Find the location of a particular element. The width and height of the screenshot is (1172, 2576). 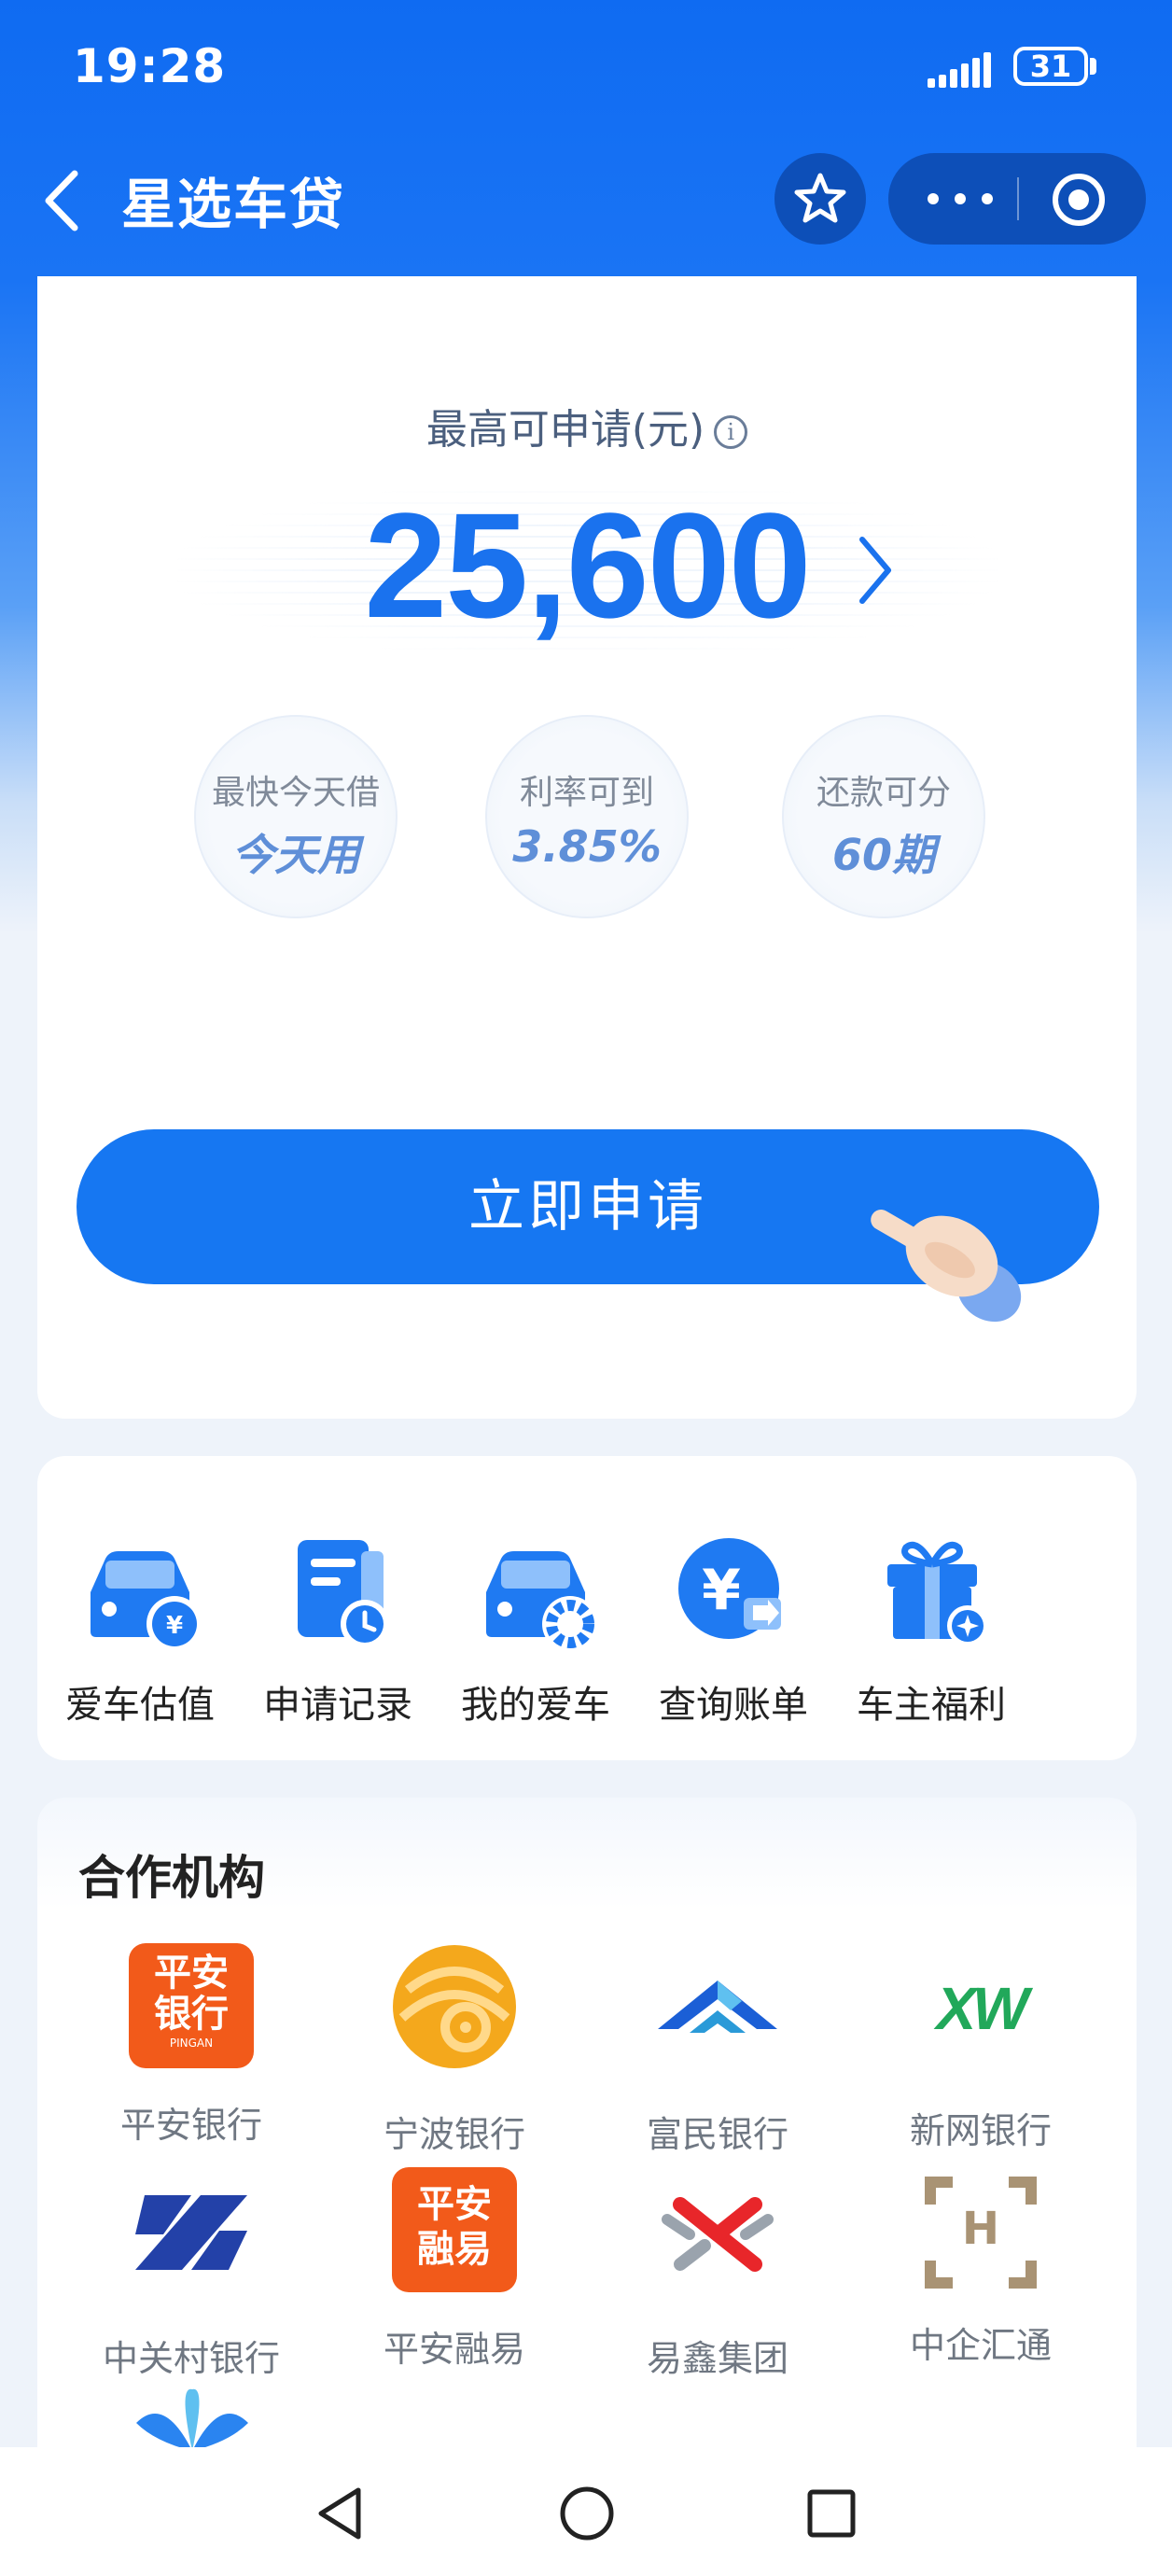

record-clock-icon is located at coordinates (343, 1594).